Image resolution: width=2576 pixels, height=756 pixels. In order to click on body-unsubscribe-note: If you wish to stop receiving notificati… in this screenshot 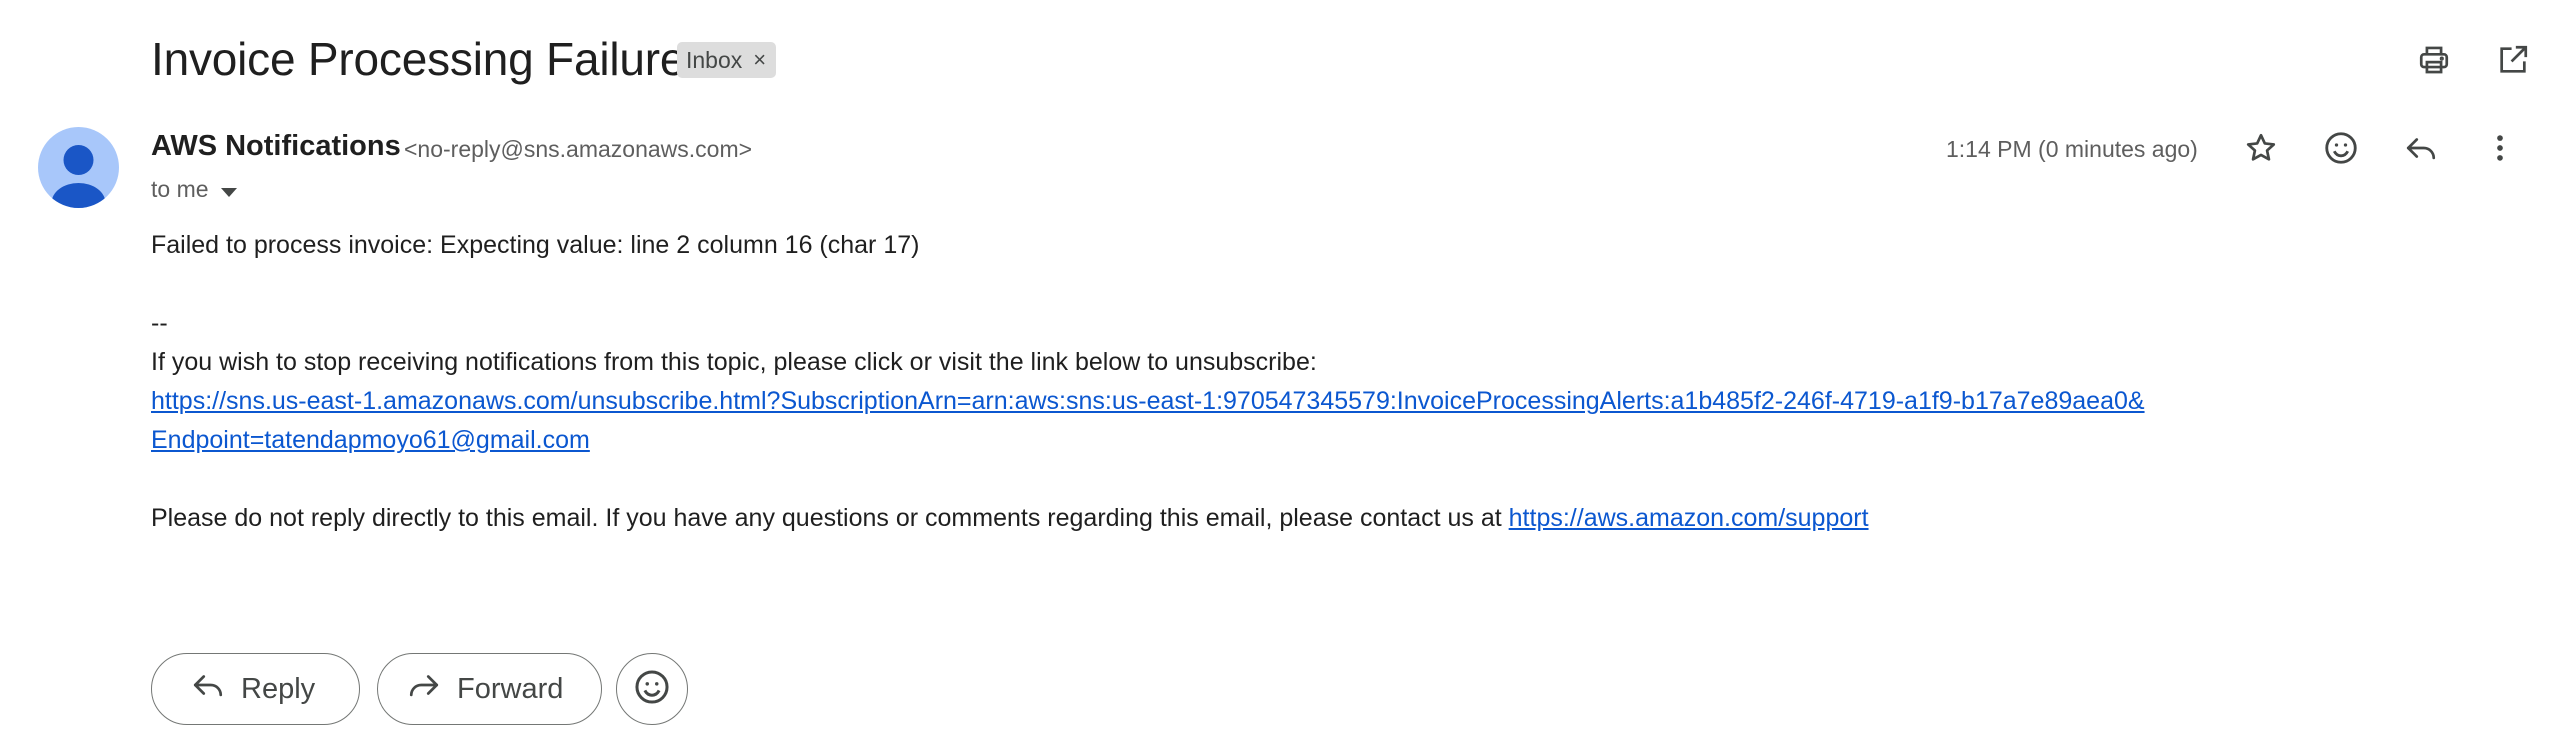, I will do `click(734, 362)`.